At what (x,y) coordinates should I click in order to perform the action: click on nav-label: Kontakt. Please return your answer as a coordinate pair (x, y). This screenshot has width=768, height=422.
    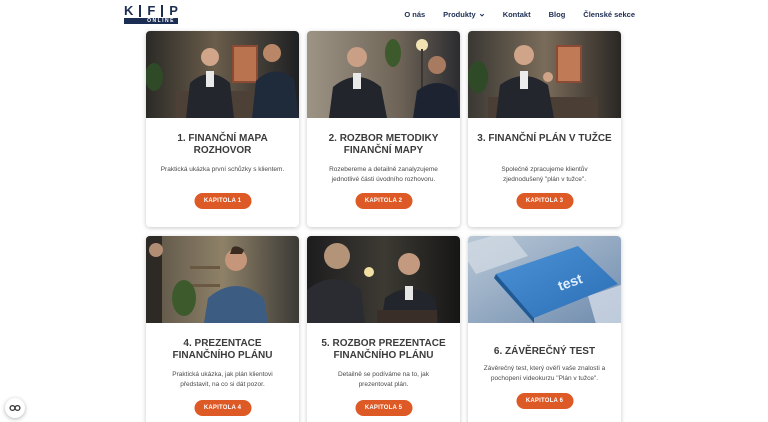
    Looking at the image, I should click on (516, 14).